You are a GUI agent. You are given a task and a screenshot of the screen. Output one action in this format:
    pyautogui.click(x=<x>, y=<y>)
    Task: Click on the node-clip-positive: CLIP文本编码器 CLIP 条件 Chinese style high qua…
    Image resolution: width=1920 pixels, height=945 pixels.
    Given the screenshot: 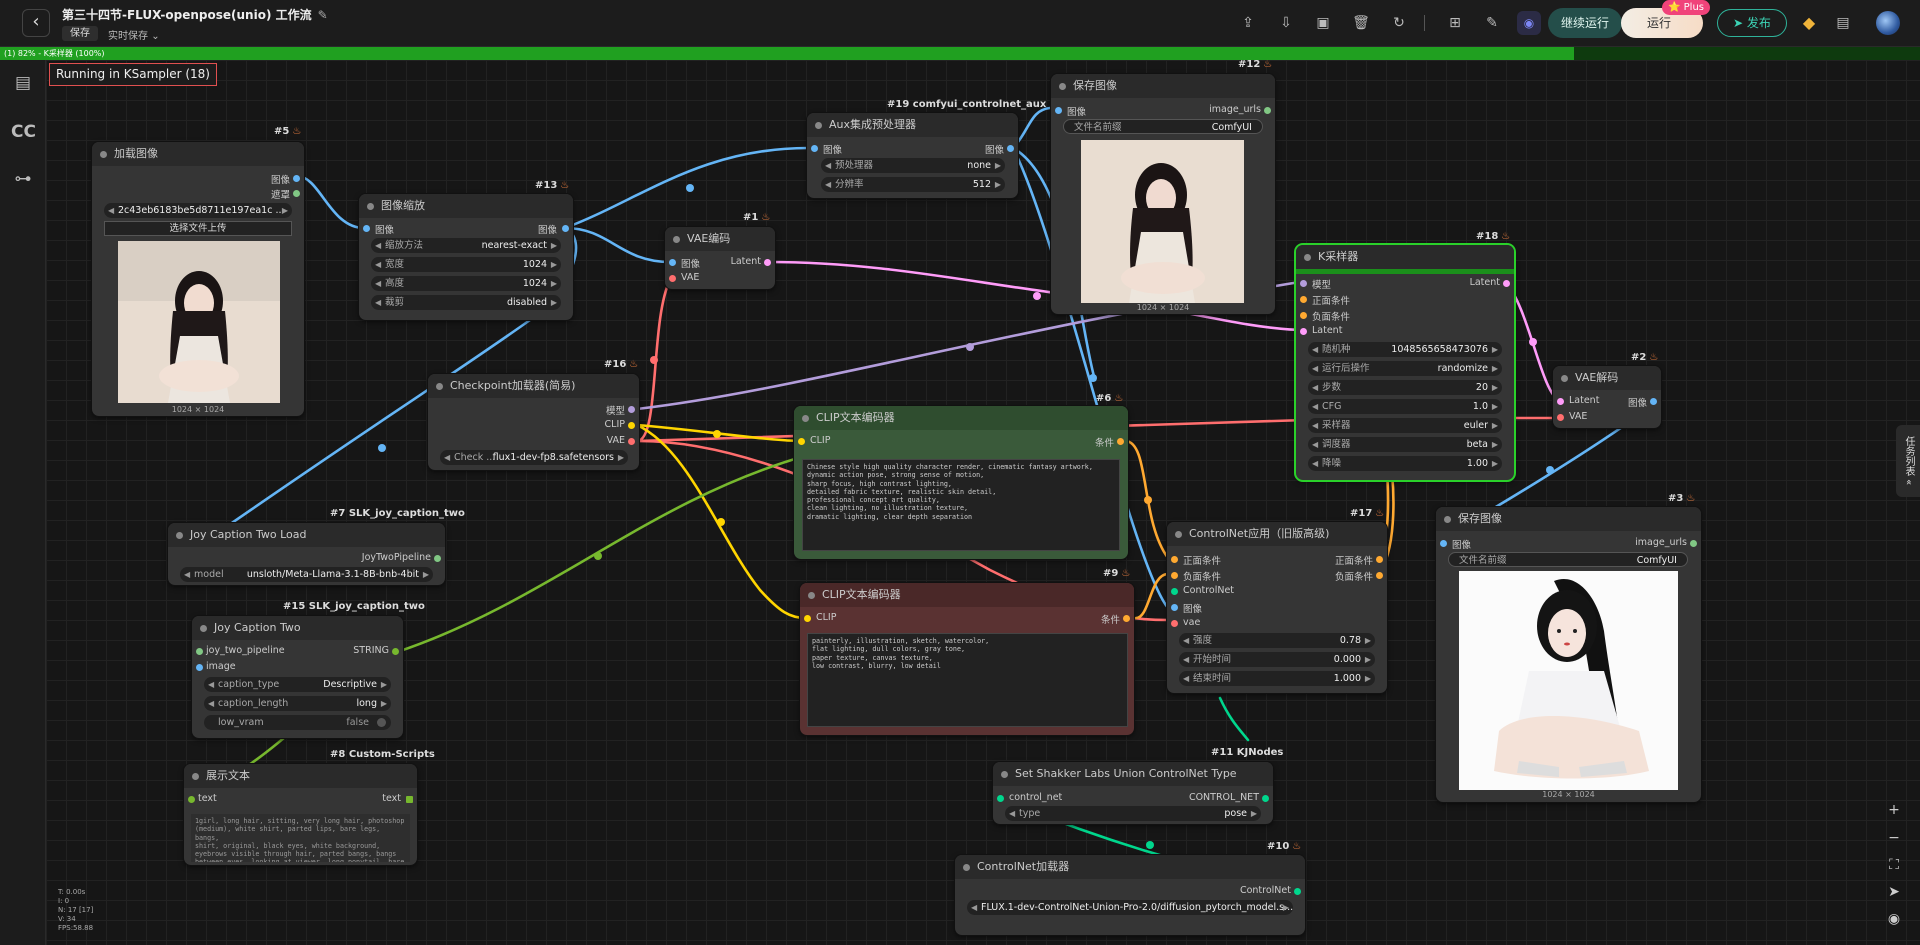 What is the action you would take?
    pyautogui.click(x=961, y=482)
    